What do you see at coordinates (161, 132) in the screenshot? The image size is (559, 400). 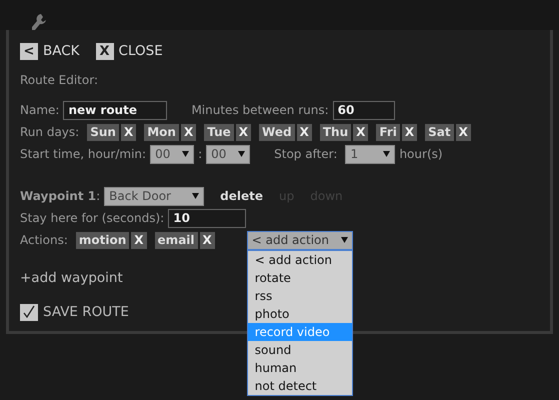 I see `day-tag: Mon` at bounding box center [161, 132].